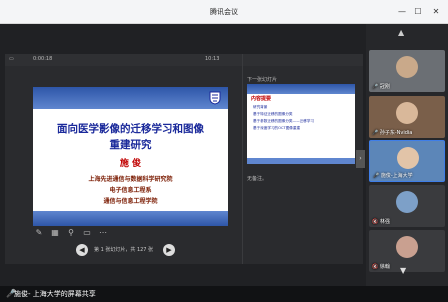  Describe the element at coordinates (262, 80) in the screenshot. I see `next-slide-label: 下一张幻灯片` at that location.